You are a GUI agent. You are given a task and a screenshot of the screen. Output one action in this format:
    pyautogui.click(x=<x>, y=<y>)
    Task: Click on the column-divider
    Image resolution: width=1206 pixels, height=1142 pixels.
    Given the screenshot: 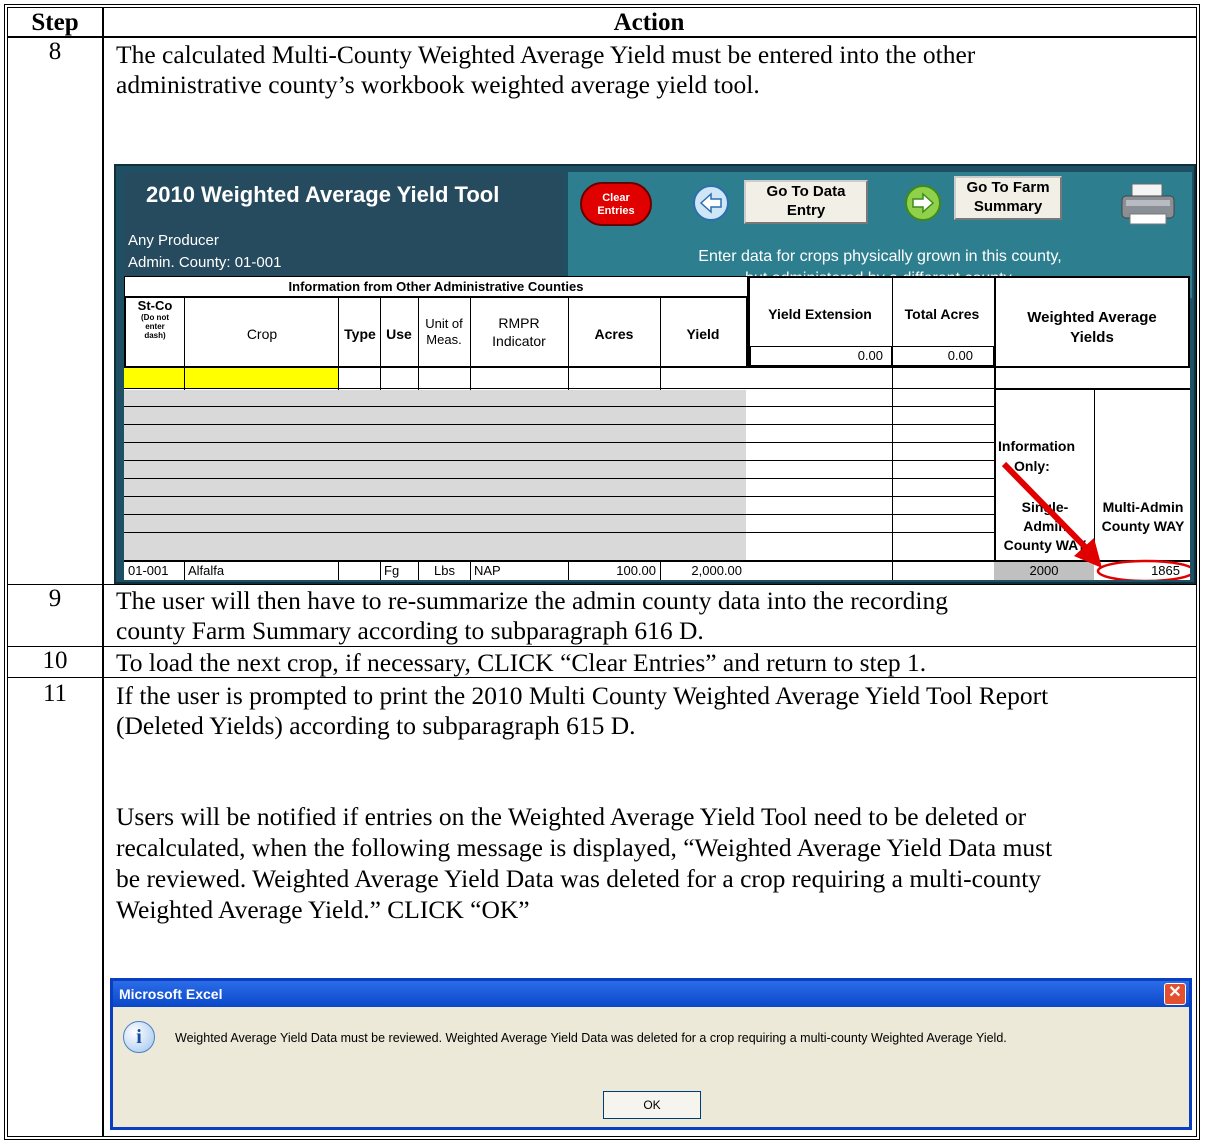 What is the action you would take?
    pyautogui.click(x=103, y=572)
    